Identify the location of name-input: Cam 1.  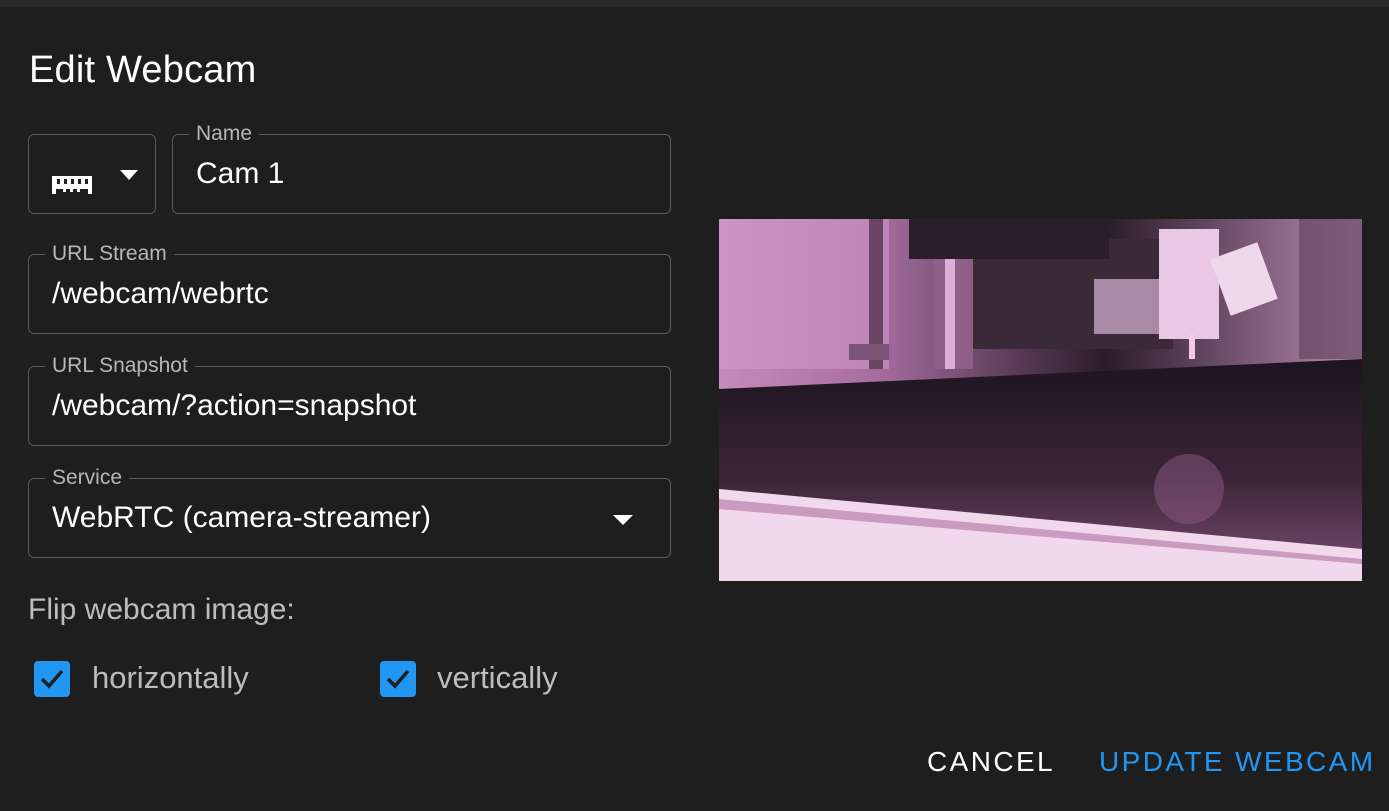
(240, 174).